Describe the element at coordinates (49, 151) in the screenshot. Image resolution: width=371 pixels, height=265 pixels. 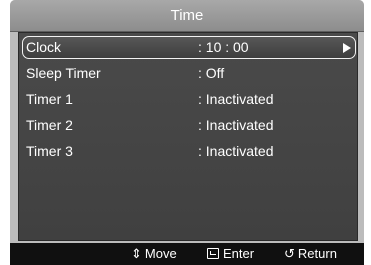
I see `menu-item-label: Timer 3` at that location.